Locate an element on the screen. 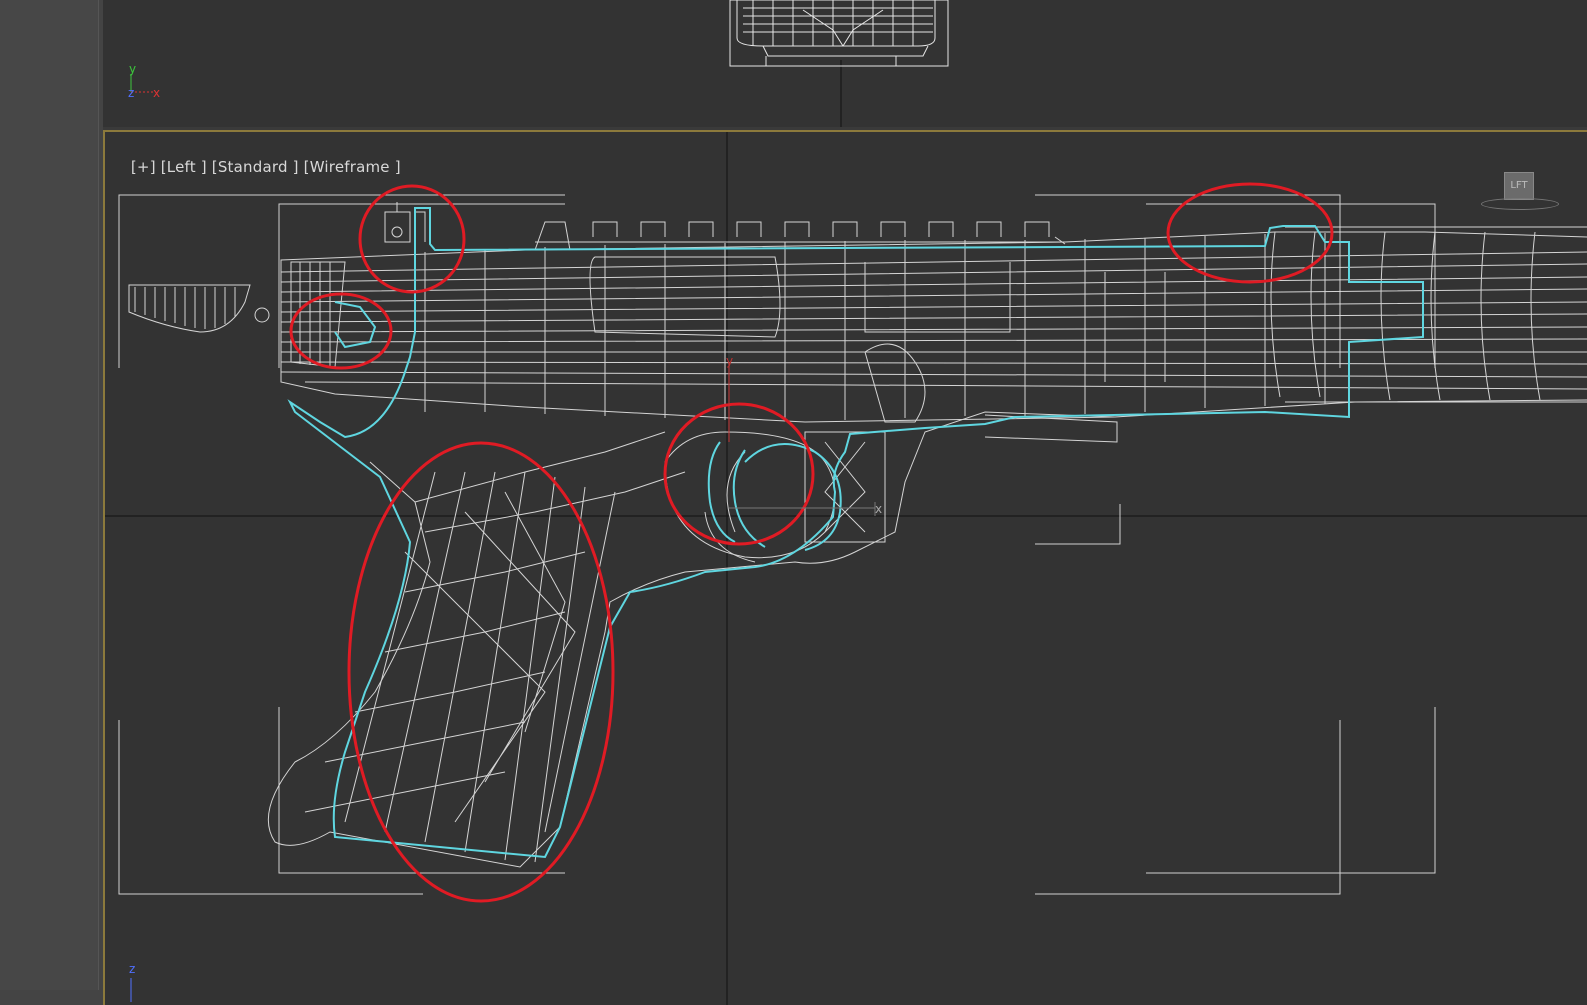 This screenshot has width=1587, height=1005. top-view-wire-canvas is located at coordinates (839, 63).